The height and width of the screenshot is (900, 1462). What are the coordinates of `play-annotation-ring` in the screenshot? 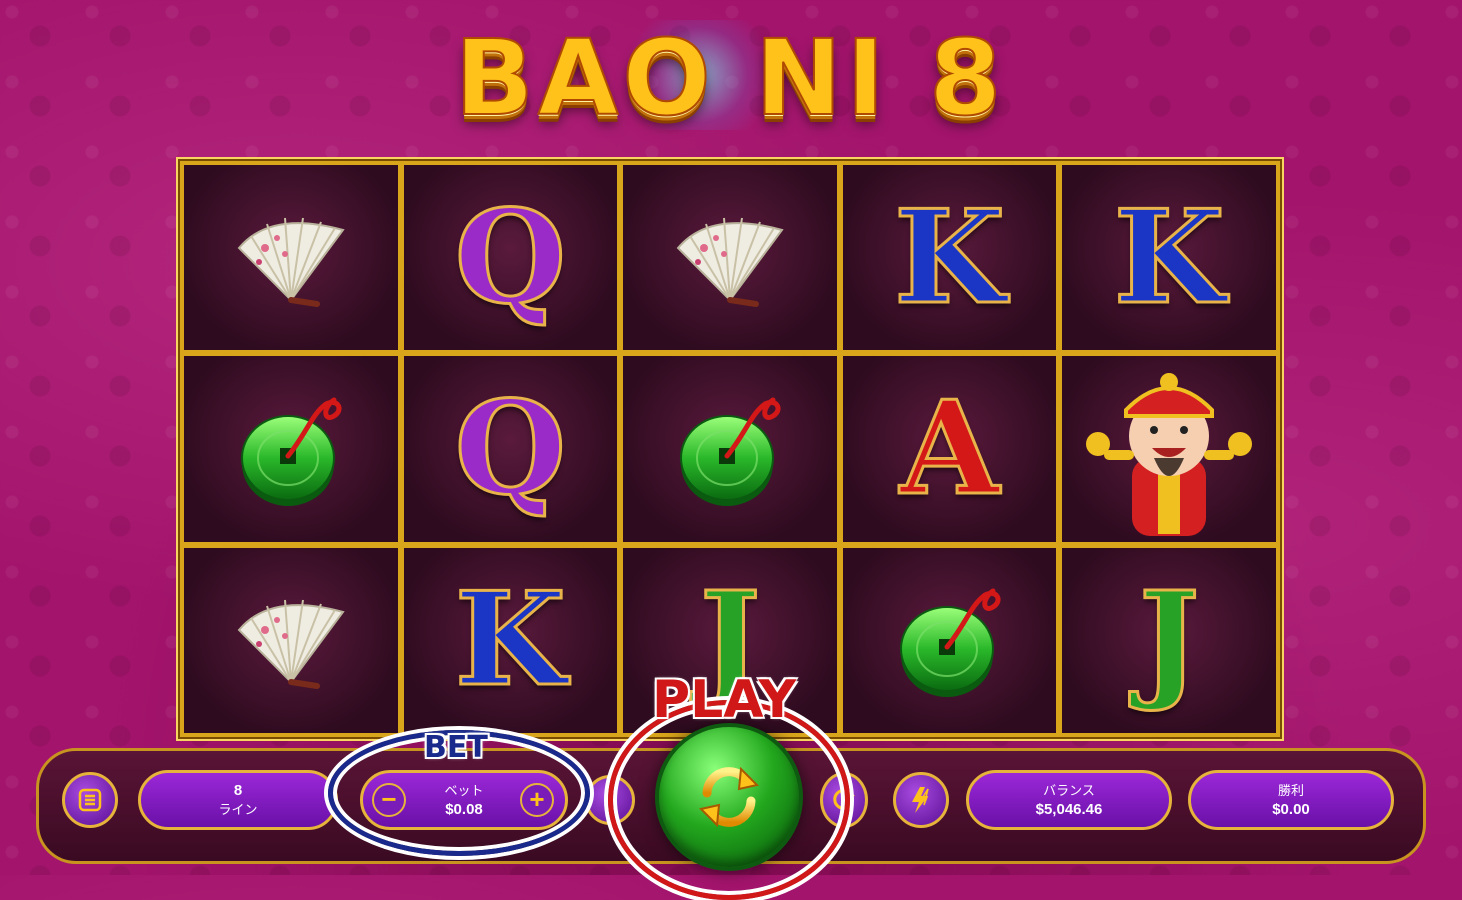 It's located at (729, 800).